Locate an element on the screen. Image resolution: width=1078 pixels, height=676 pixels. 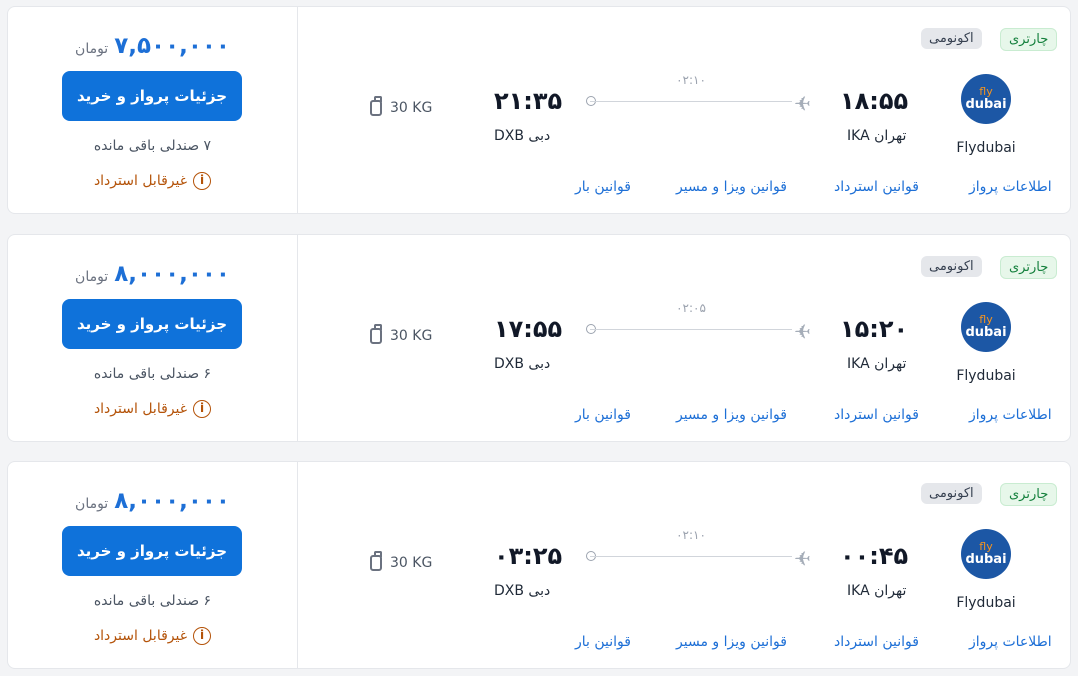
price: ۷,۵۰۰,۰۰۰ تومان is located at coordinates (152, 46).